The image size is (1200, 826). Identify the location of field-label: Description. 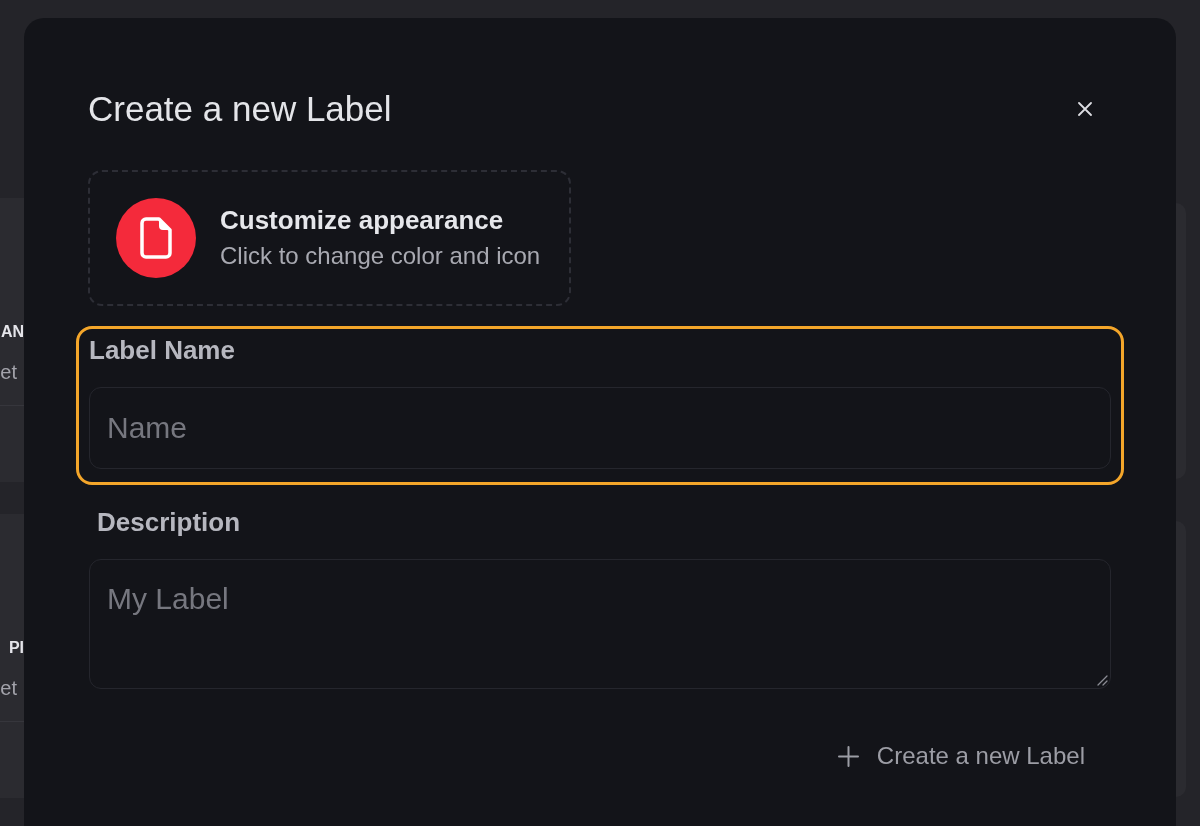
(169, 522).